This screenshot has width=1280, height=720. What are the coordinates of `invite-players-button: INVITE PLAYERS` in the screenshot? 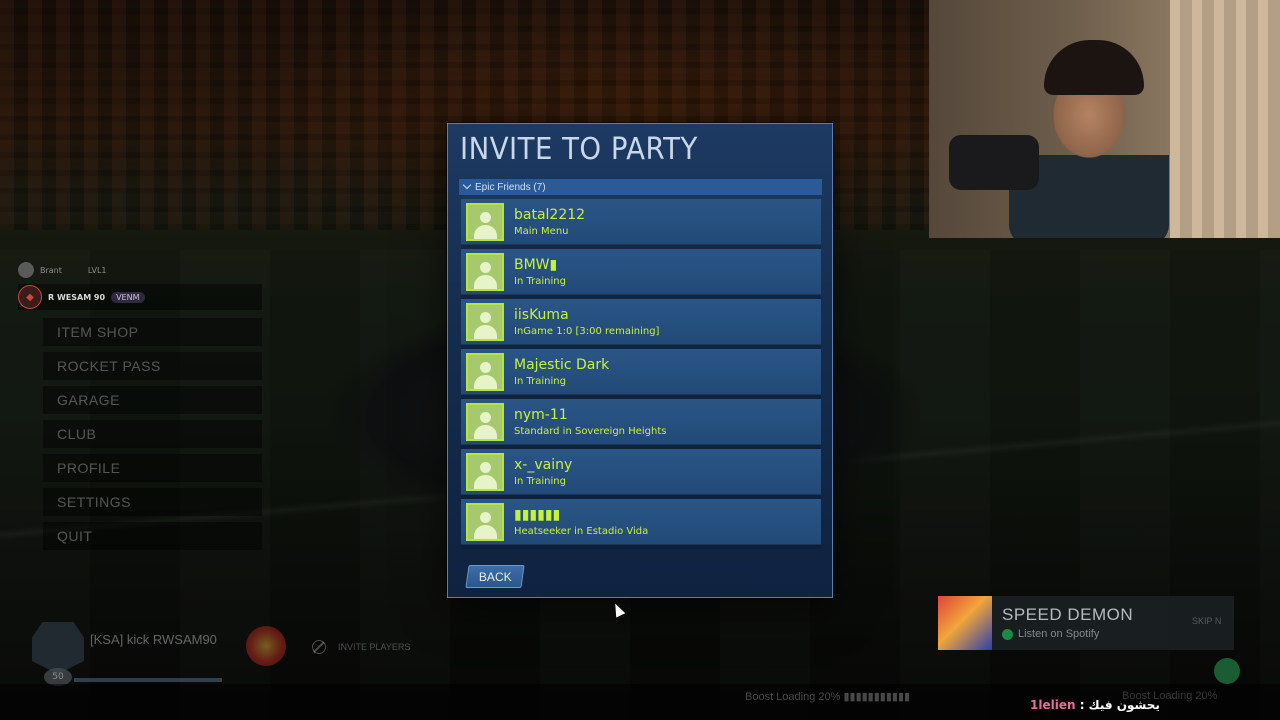 It's located at (361, 647).